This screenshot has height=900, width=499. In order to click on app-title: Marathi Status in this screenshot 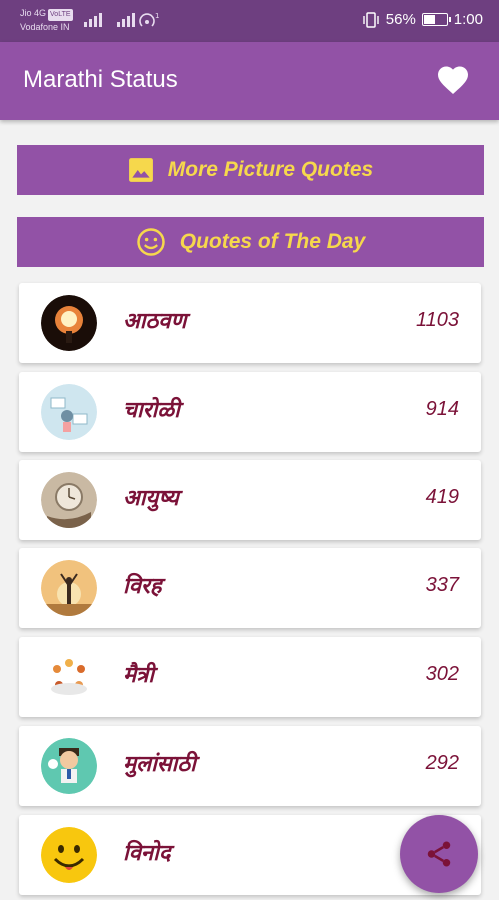, I will do `click(100, 79)`.